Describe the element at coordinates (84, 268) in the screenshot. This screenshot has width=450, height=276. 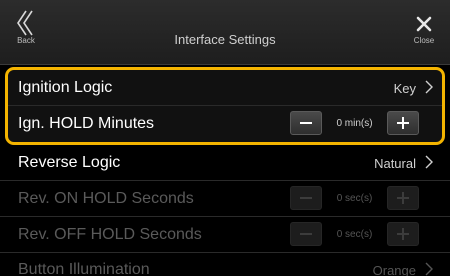
I see `setting-label: Button Illumination` at that location.